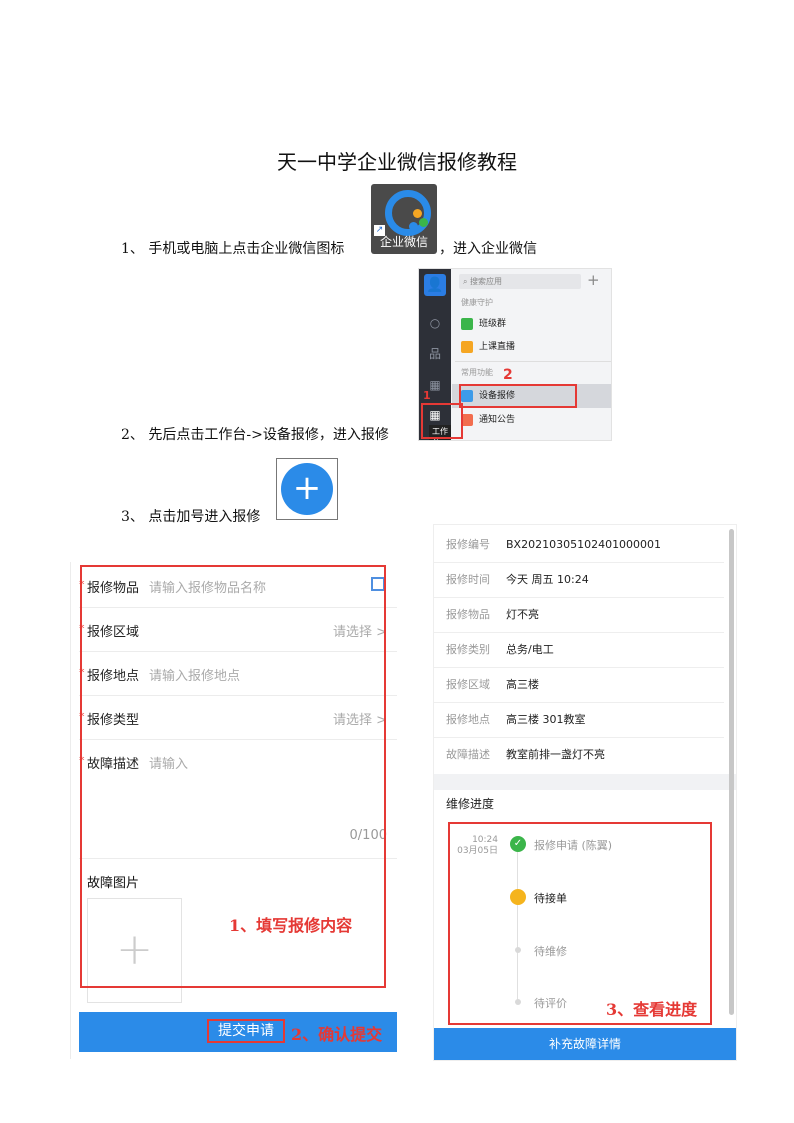  I want to click on highlight-box-repair, so click(518, 396).